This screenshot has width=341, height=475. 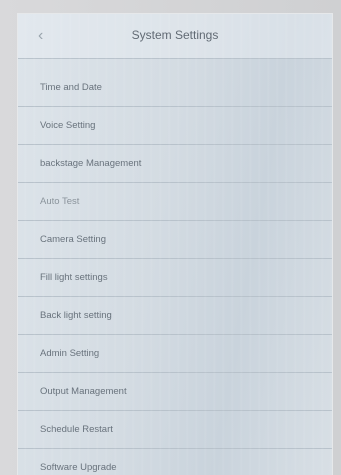 What do you see at coordinates (74, 277) in the screenshot?
I see `menu-item-label: Fill light settings` at bounding box center [74, 277].